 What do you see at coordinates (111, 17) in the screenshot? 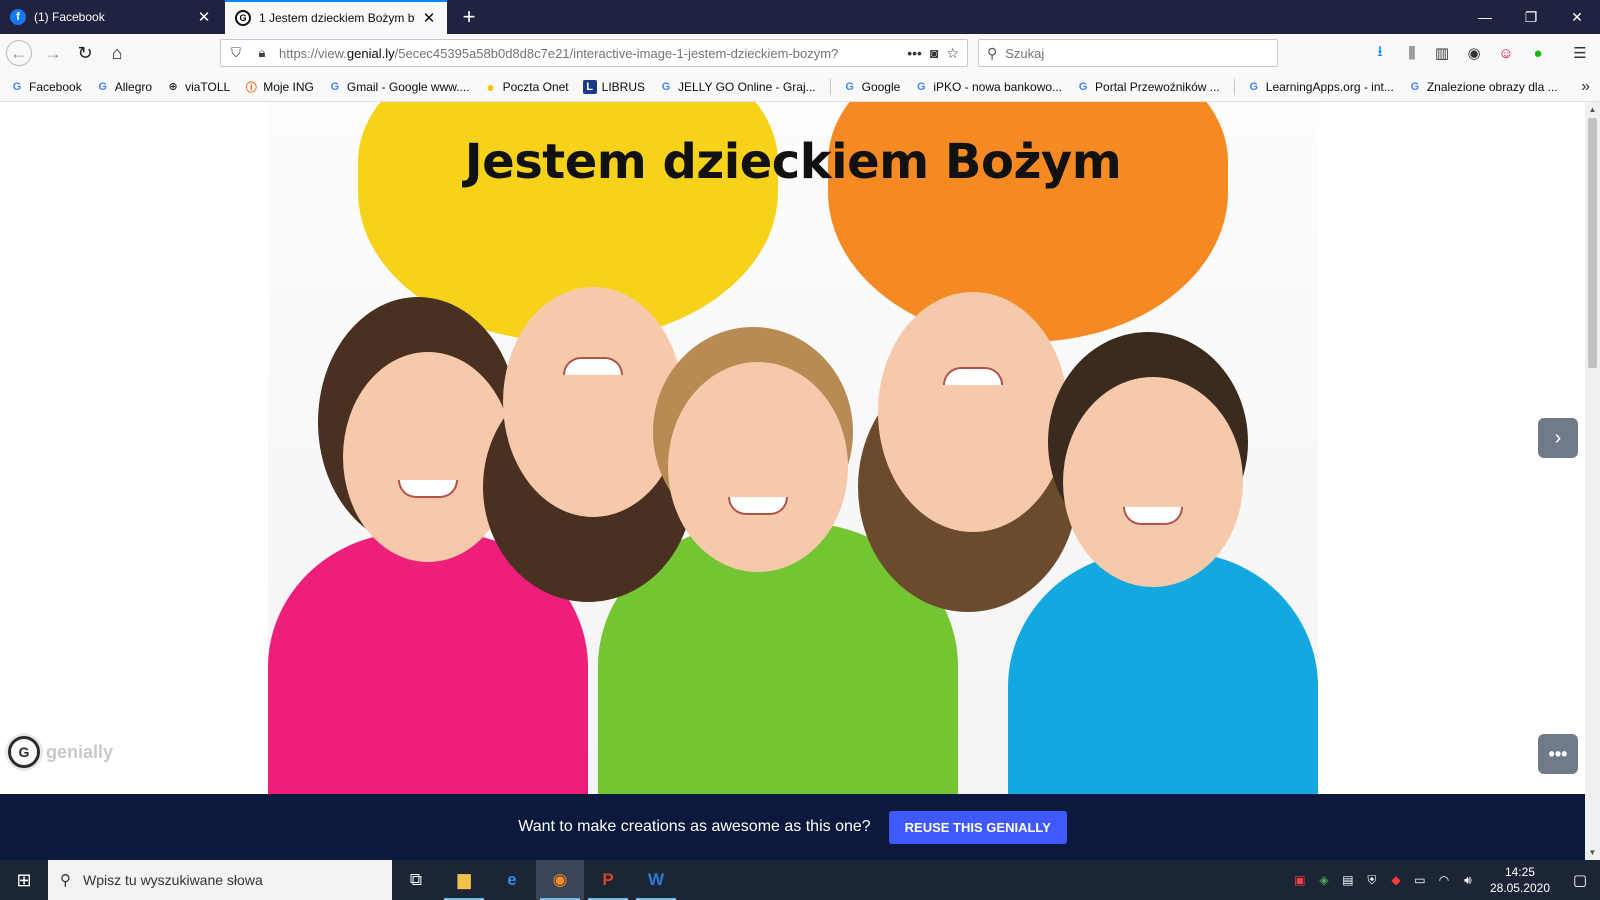
I see `tab-facebook: f (1) Facebook ✕` at bounding box center [111, 17].